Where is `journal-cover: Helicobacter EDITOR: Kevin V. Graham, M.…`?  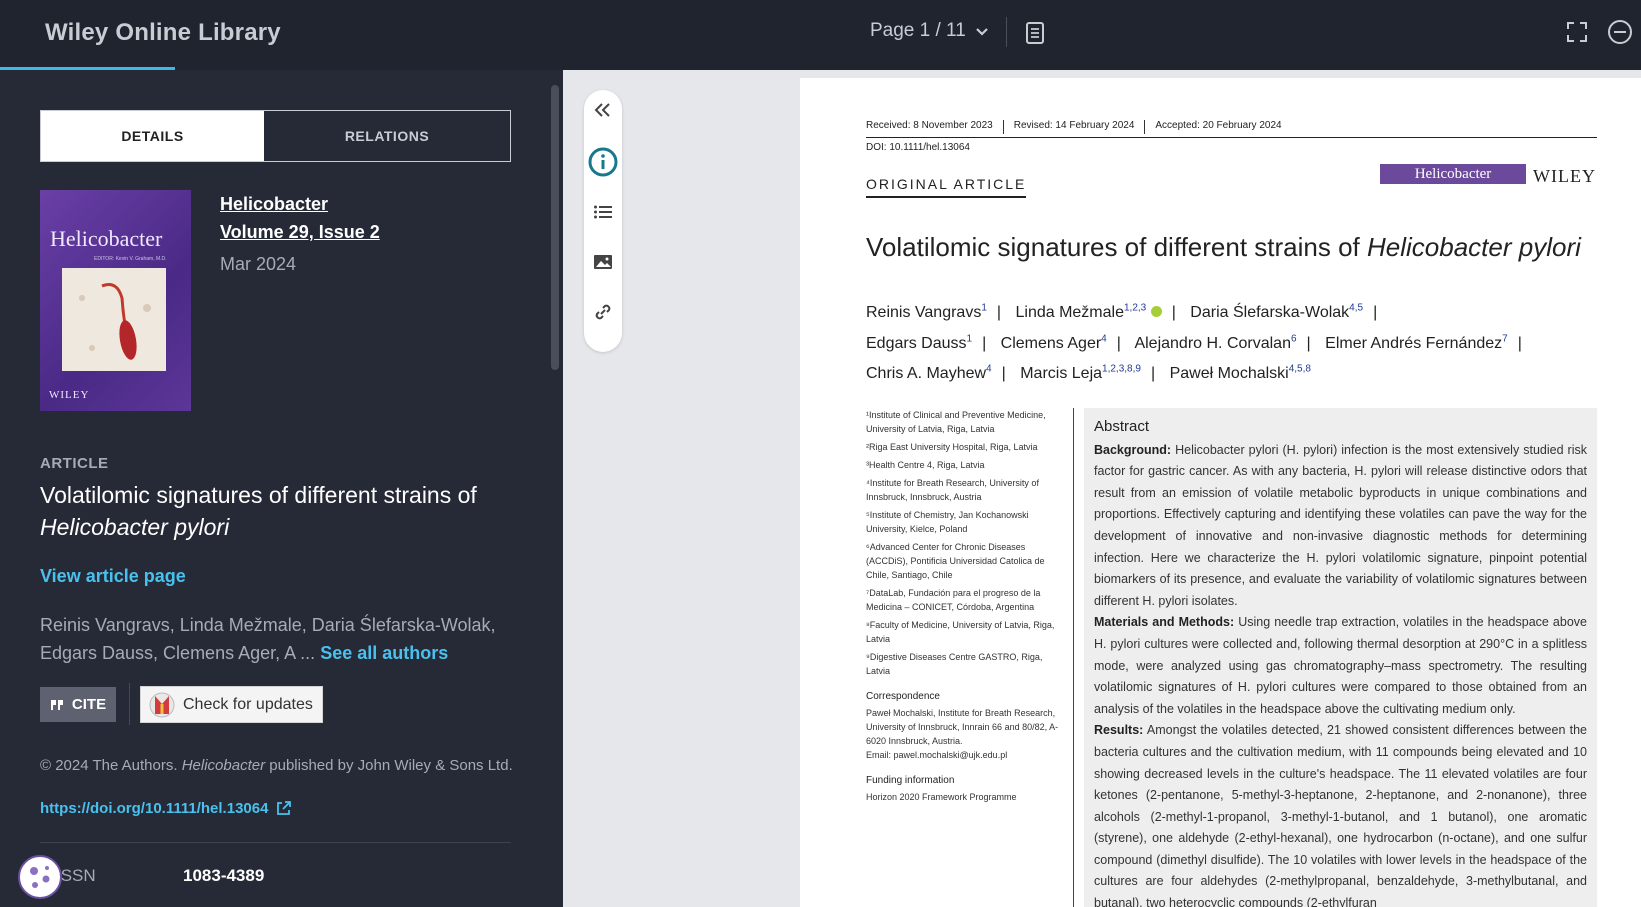
journal-cover: Helicobacter EDITOR: Kevin V. Graham, M.… is located at coordinates (115, 300).